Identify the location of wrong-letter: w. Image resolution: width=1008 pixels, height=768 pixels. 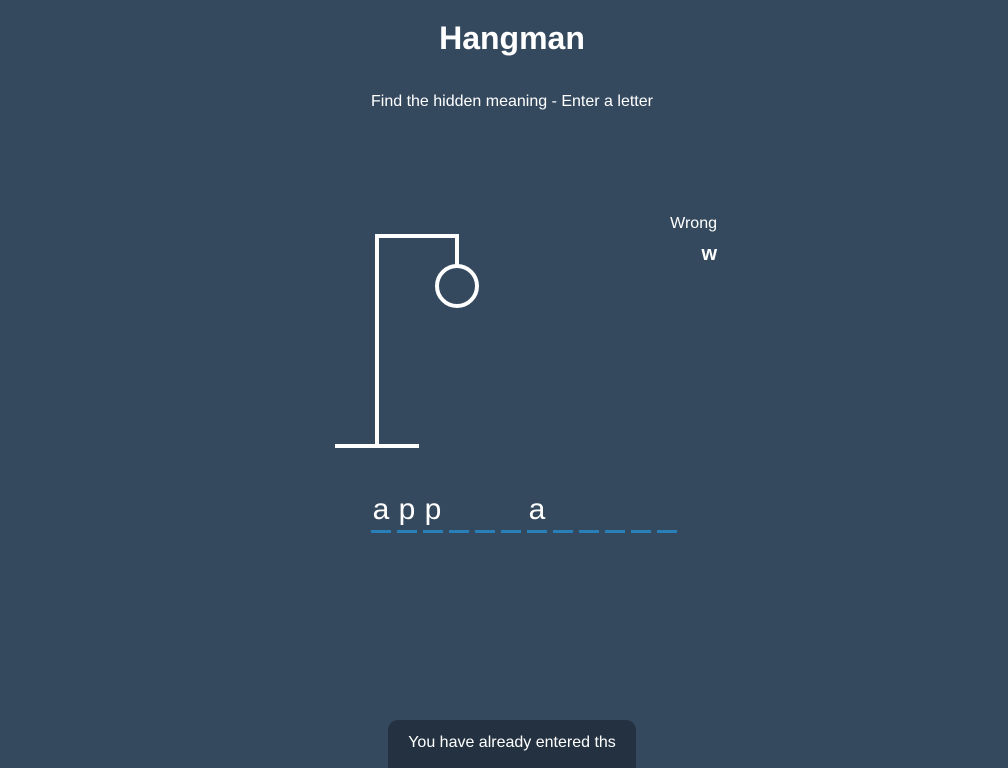
(709, 254).